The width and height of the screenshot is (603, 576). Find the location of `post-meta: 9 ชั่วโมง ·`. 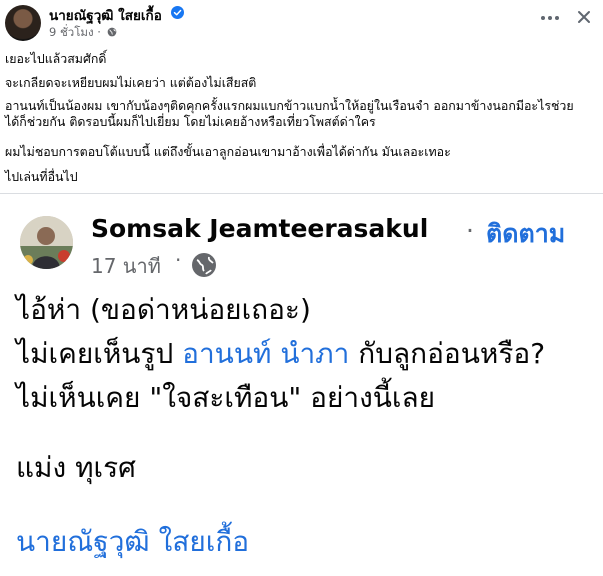

post-meta: 9 ชั่วโมง · is located at coordinates (83, 33).